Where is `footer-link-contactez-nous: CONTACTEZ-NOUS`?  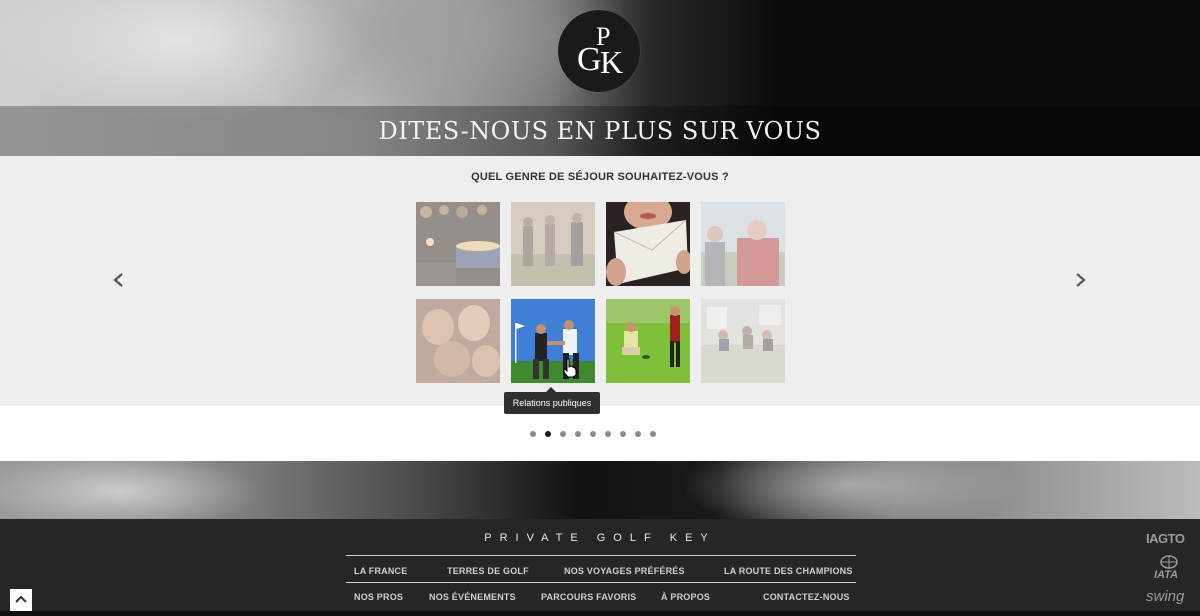
footer-link-contactez-nous: CONTACTEZ-NOUS is located at coordinates (806, 597).